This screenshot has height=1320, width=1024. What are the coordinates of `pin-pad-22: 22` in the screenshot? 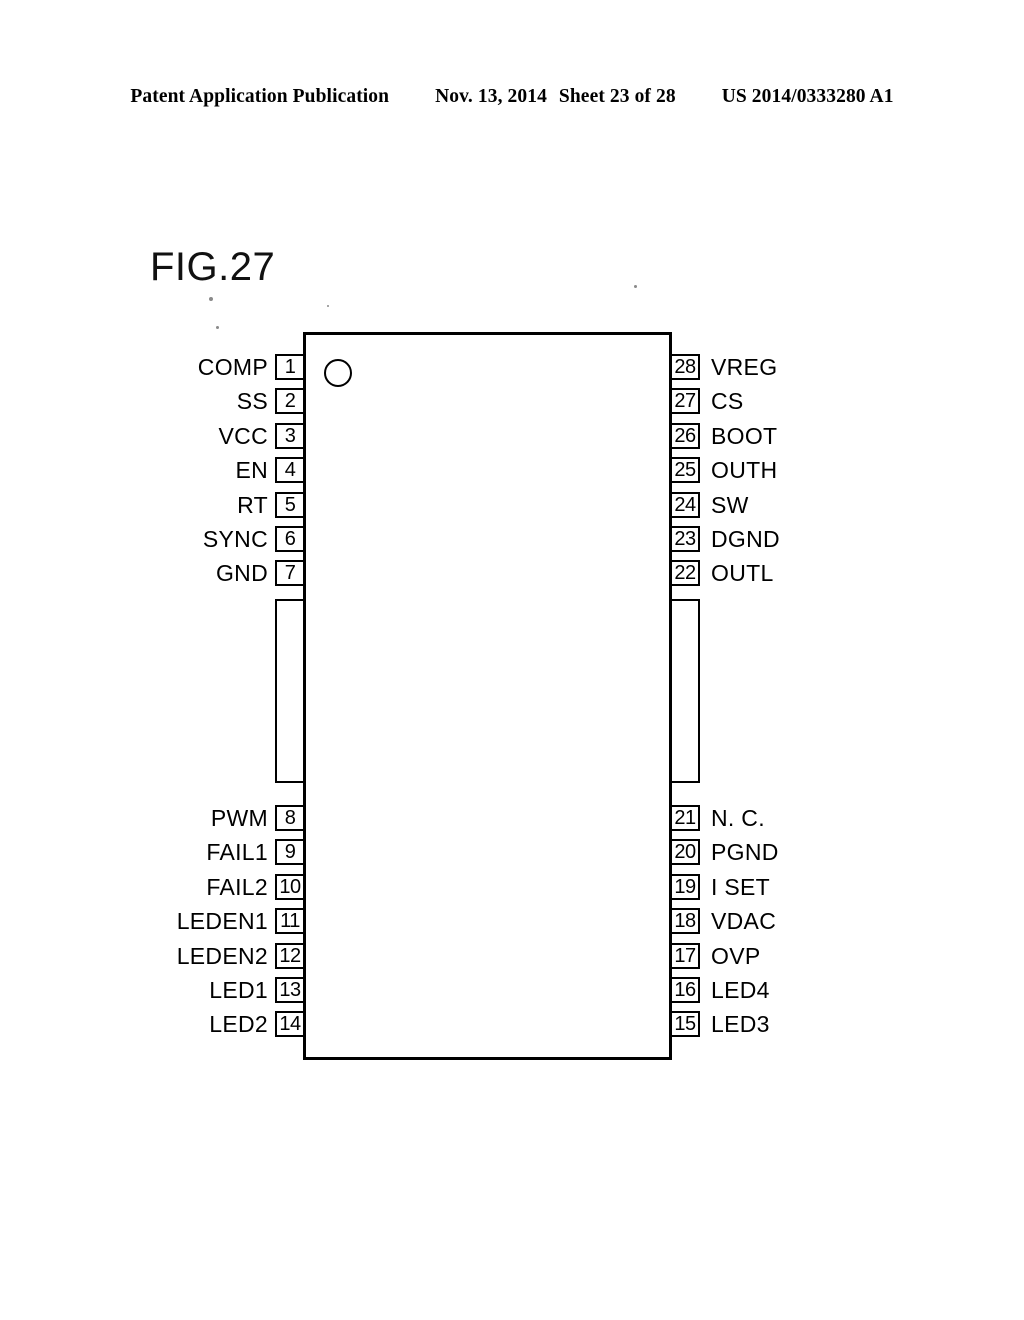 It's located at (685, 573).